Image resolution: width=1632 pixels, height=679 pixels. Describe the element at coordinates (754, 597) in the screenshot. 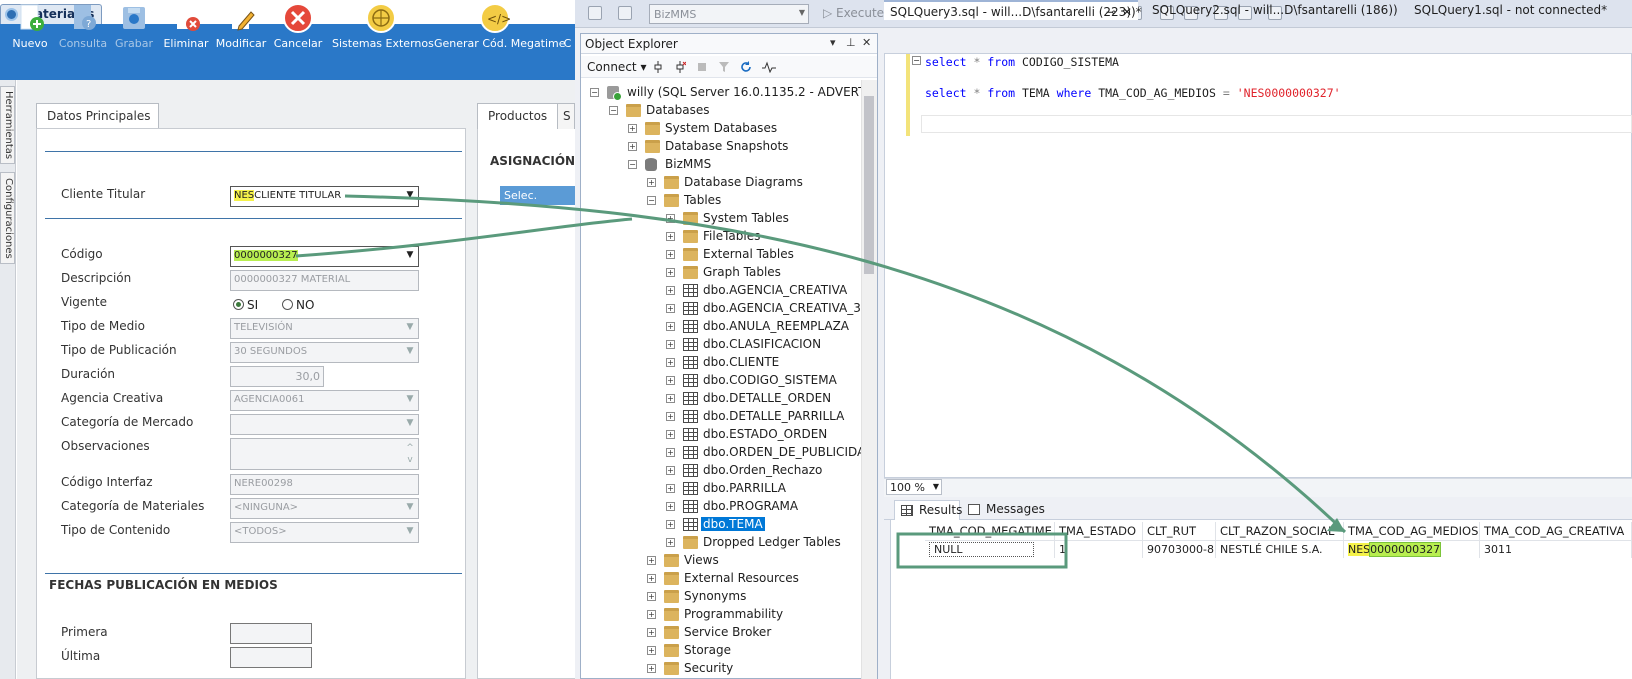

I see `tree-node: + Synonyms` at that location.